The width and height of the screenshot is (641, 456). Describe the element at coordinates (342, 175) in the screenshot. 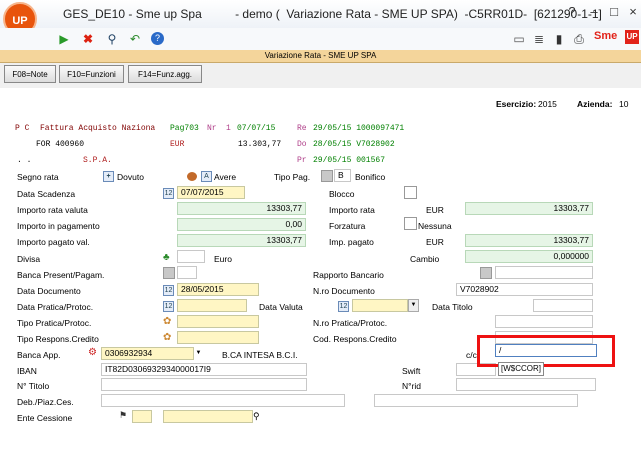

I see `tipo-pag-field: B` at that location.